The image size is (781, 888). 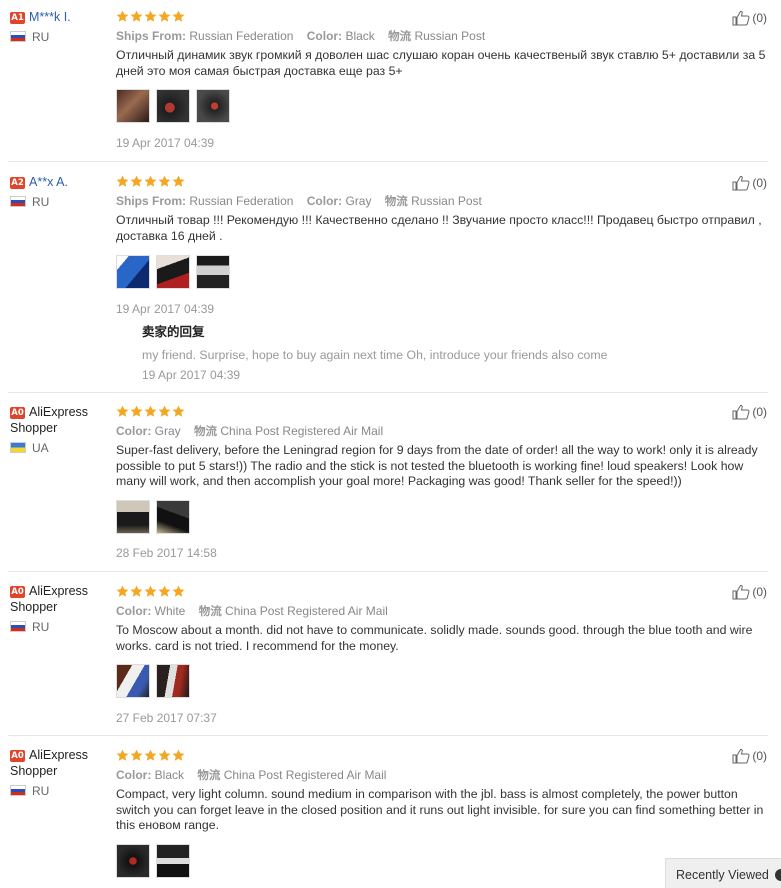 I want to click on review-date: 27 Feb 2017 07:37, so click(x=166, y=718).